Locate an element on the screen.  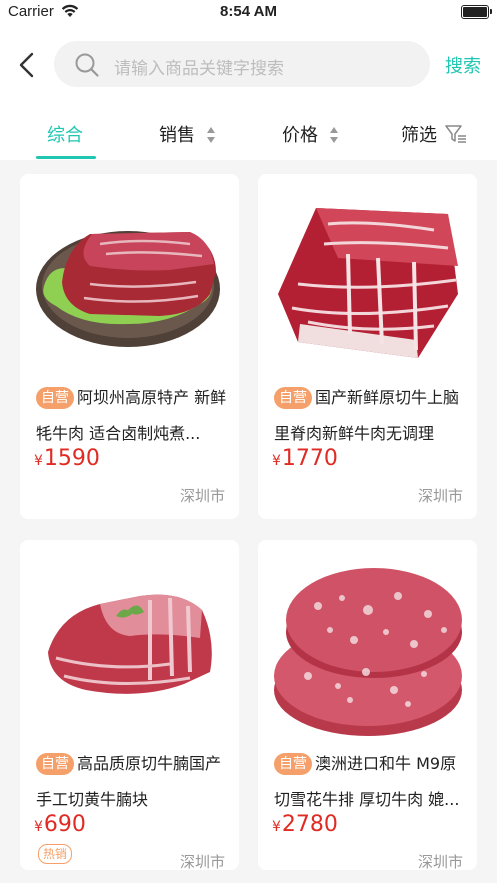
active-tab-indicator is located at coordinates (66, 157).